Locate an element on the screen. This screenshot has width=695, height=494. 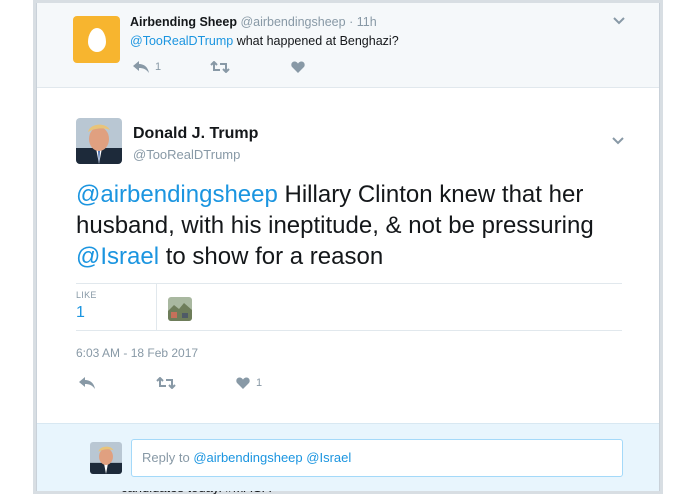
like-stat-label: LIKE is located at coordinates (86, 295).